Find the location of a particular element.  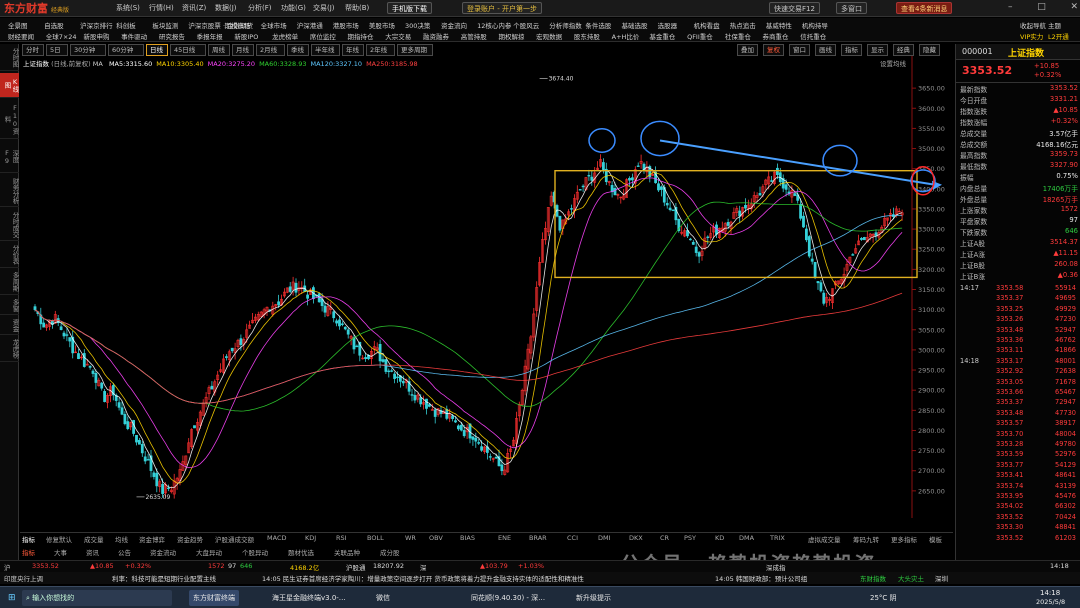

menu-function: 功能(G) is located at coordinates (293, 8).